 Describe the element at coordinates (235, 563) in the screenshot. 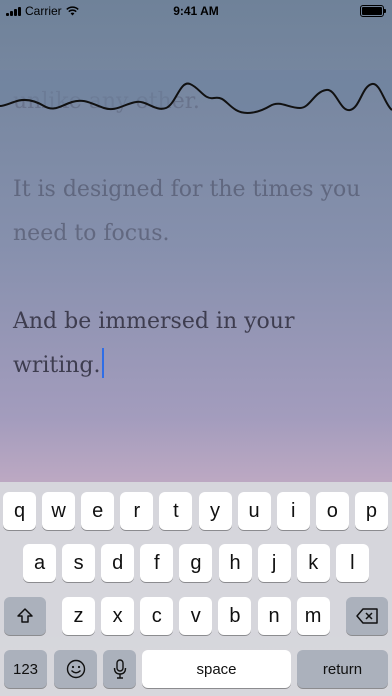

I see `key-h: h` at that location.